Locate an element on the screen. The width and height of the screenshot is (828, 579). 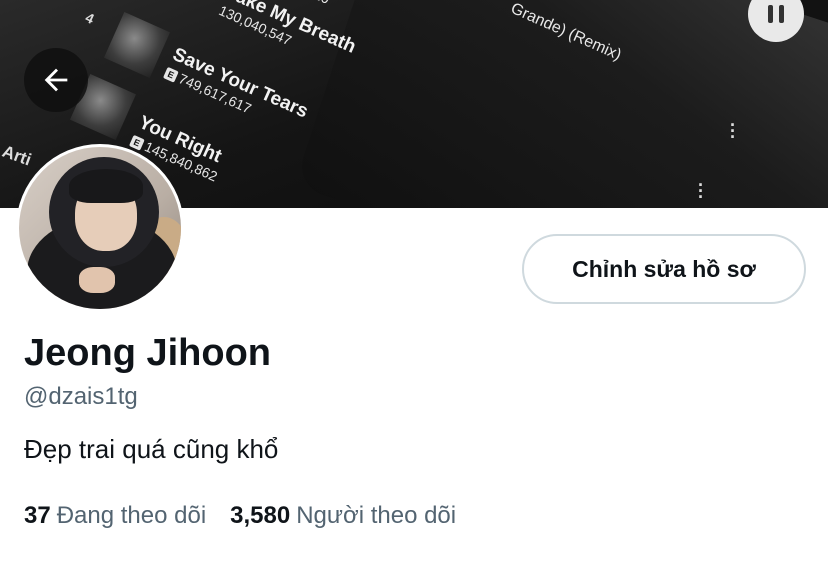
track-item: Save Your Tears E749,617,617 is located at coordinates (236, 91).